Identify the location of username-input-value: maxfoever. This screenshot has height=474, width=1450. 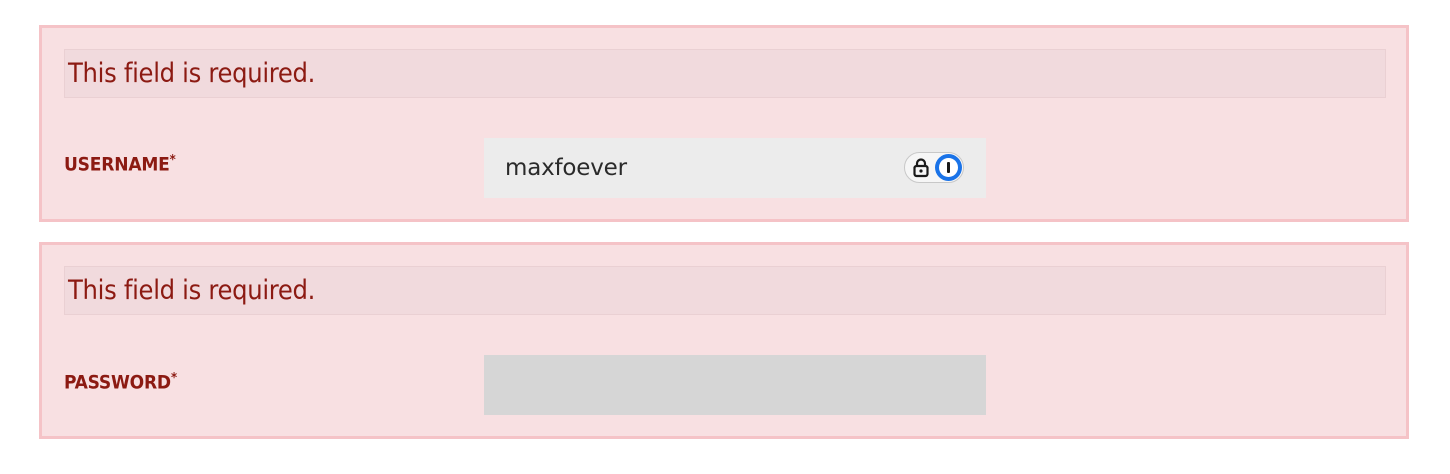
(566, 168).